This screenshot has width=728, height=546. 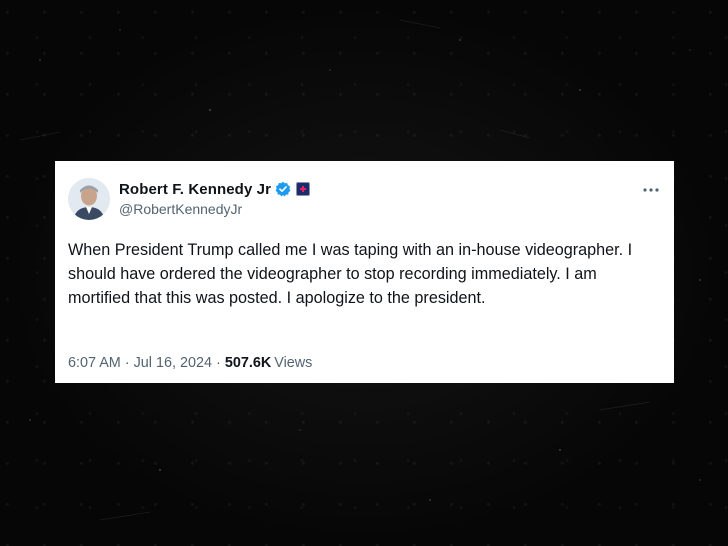 I want to click on tweet-meta: 6:07 AM · Jul 16, 2024 · 507.6K Views, so click(x=190, y=363).